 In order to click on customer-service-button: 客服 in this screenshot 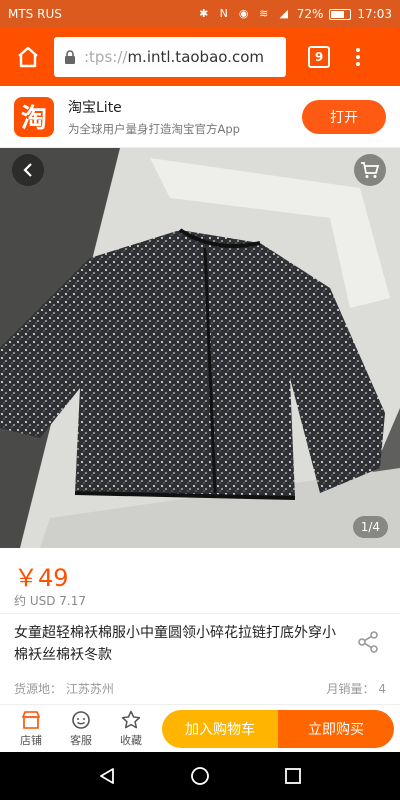, I will do `click(81, 729)`.